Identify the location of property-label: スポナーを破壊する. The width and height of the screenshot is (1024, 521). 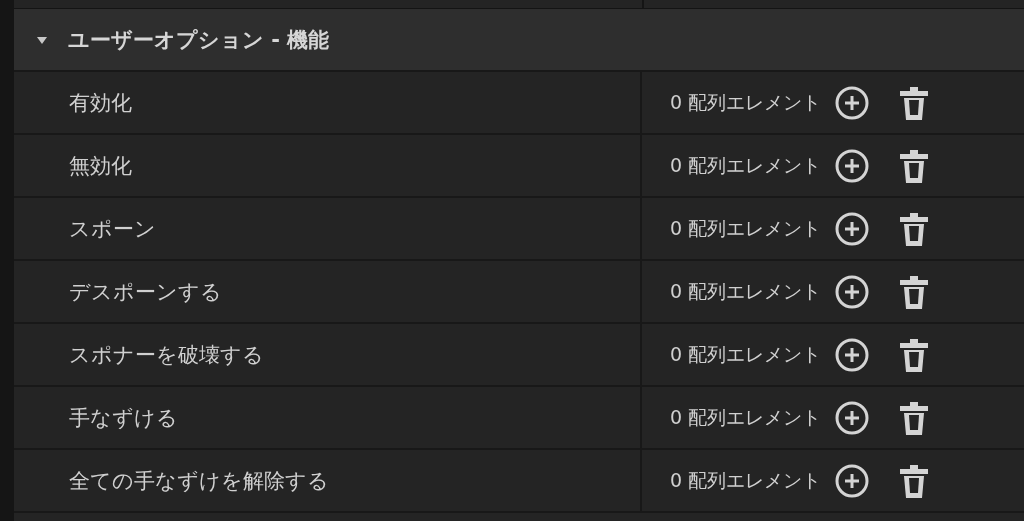
(166, 355).